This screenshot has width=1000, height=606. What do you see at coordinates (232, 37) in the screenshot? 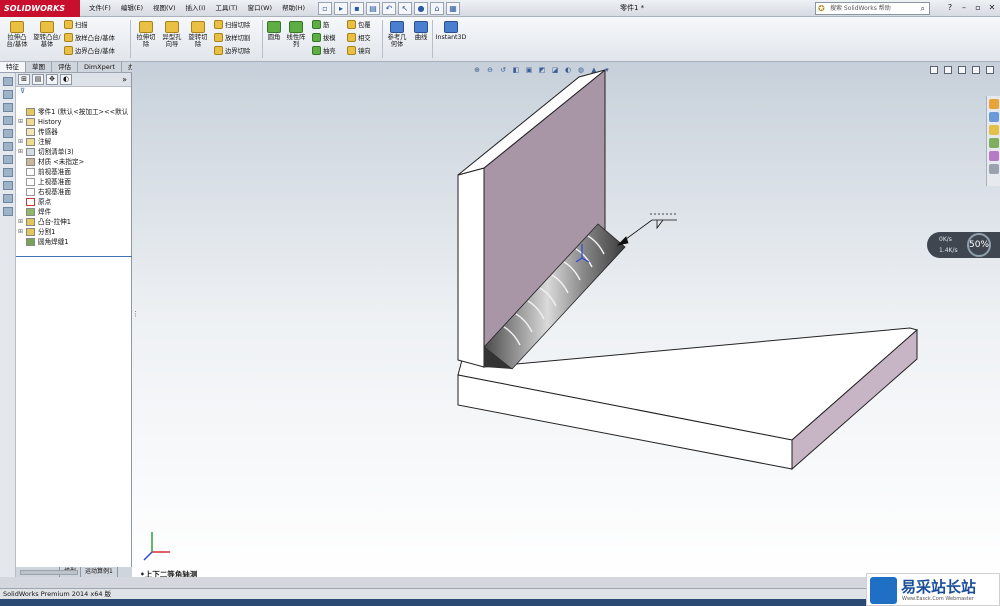
I see `lofted-cut-button: 放样切割` at bounding box center [232, 37].